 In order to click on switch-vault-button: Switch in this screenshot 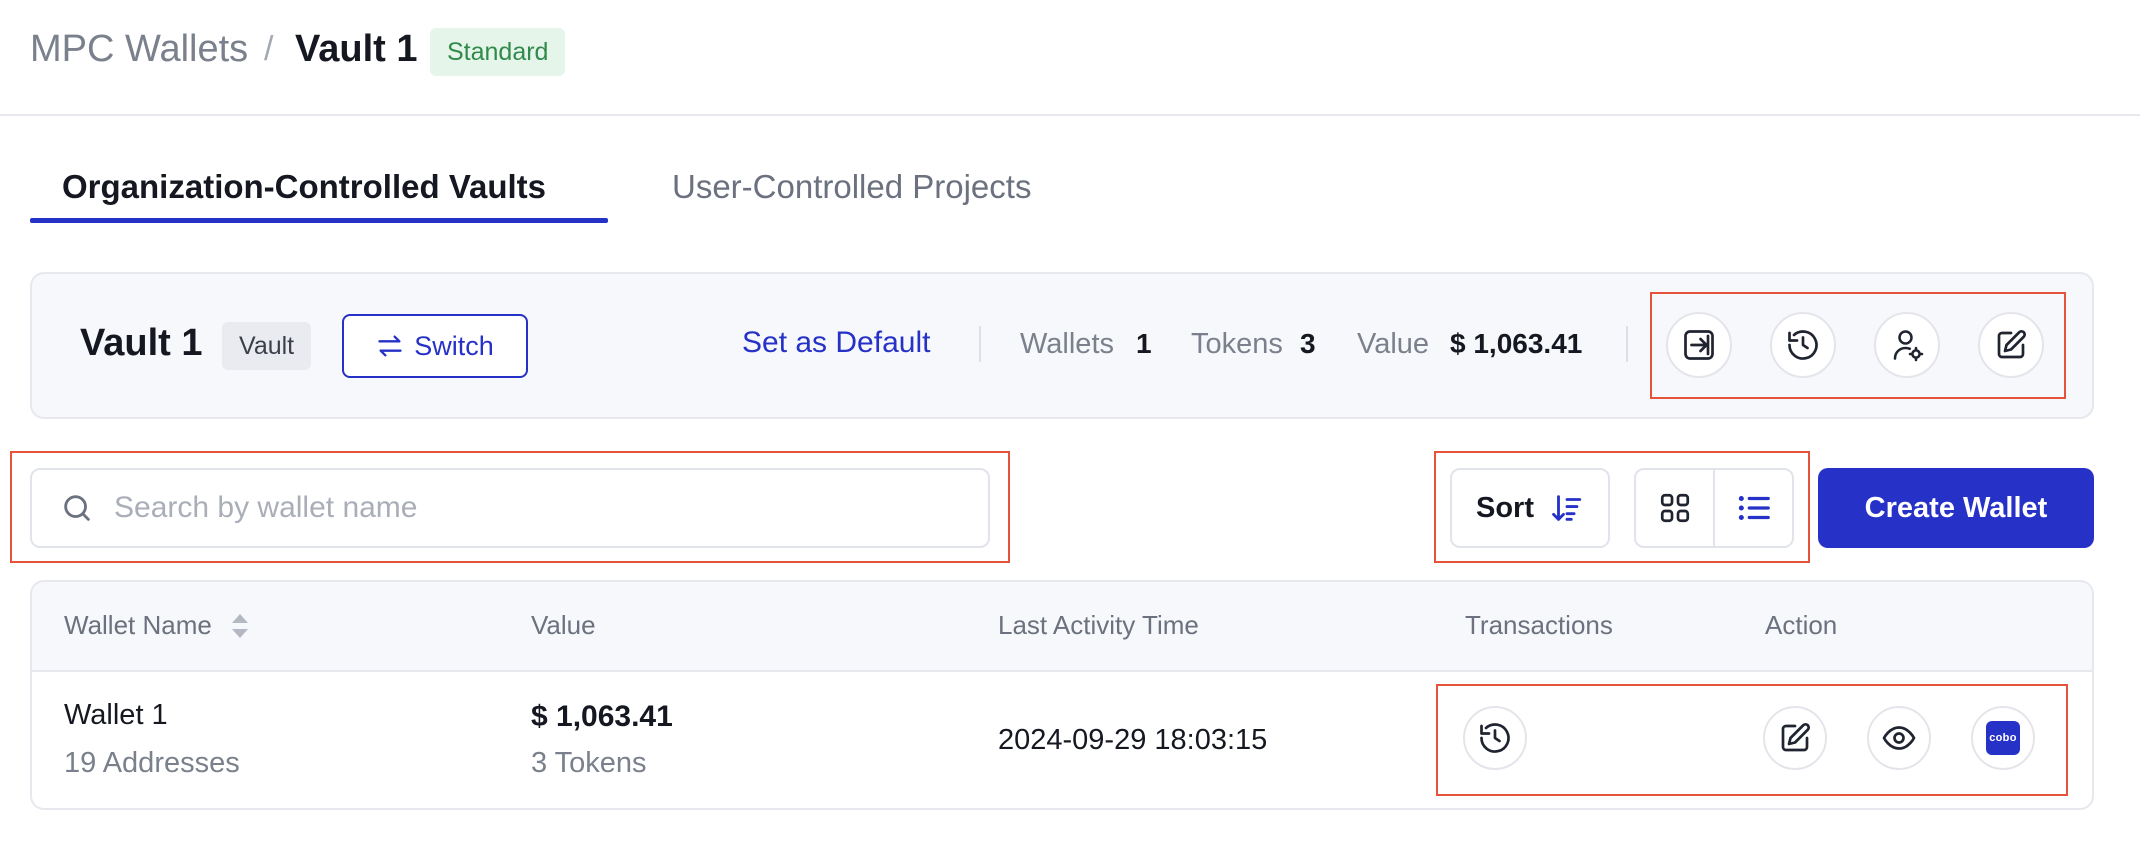, I will do `click(435, 346)`.